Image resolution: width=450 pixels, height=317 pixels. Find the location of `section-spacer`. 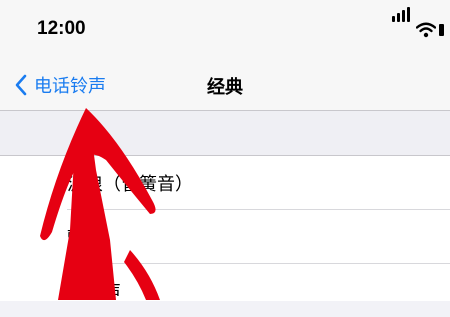

section-spacer is located at coordinates (225, 133).